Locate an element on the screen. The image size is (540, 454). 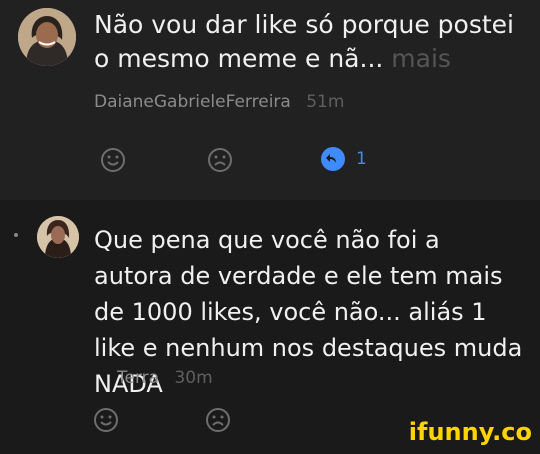
reply-button: 1 is located at coordinates (343, 159).